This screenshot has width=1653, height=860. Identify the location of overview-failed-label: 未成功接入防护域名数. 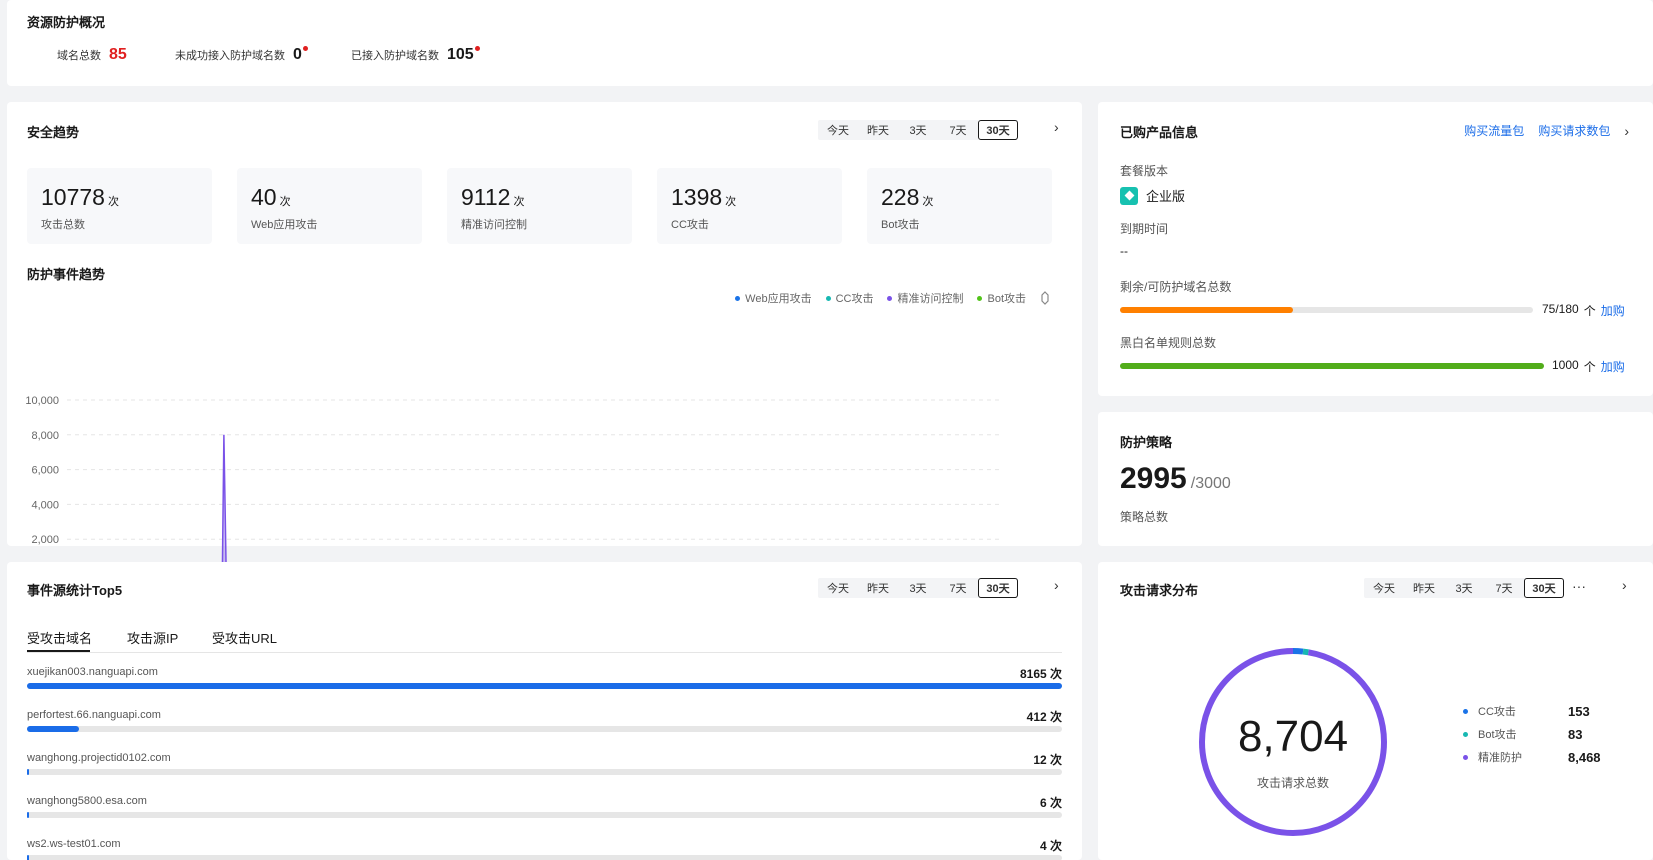
(230, 56).